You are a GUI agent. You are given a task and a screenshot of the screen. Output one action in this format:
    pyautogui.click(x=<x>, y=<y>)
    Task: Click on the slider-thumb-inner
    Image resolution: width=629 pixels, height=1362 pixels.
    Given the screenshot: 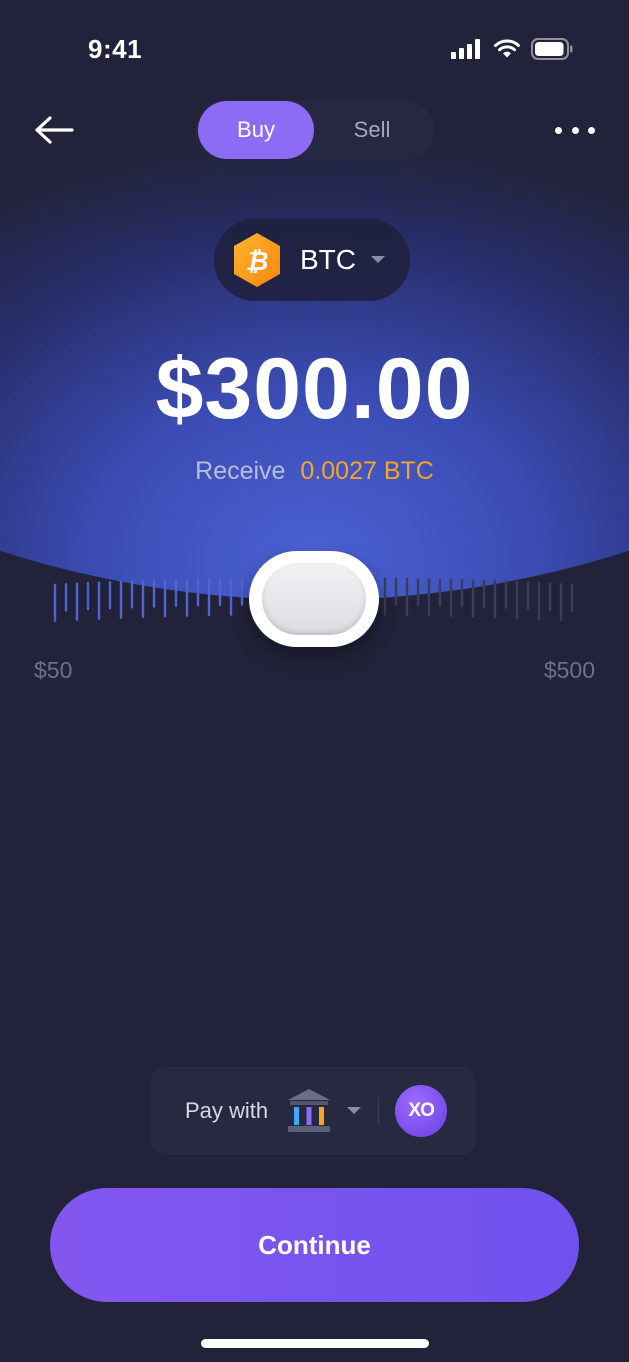 What is the action you would take?
    pyautogui.click(x=314, y=599)
    